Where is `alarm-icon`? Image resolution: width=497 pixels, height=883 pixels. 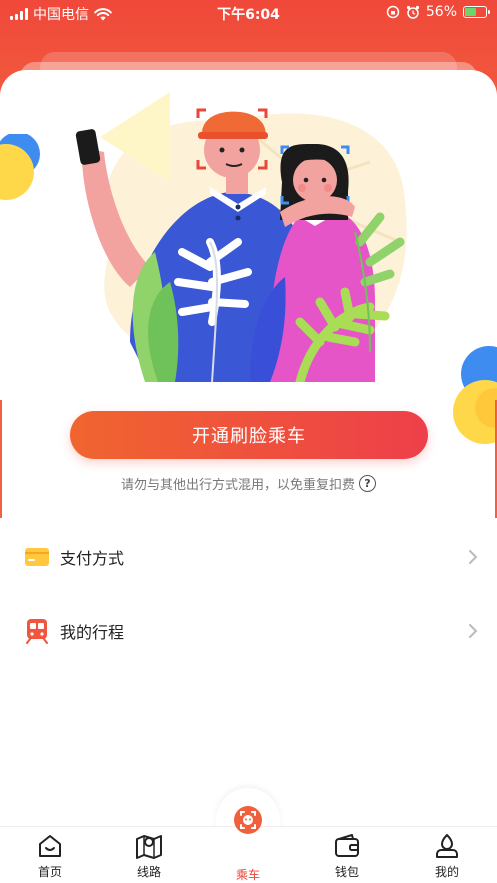 alarm-icon is located at coordinates (412, 12).